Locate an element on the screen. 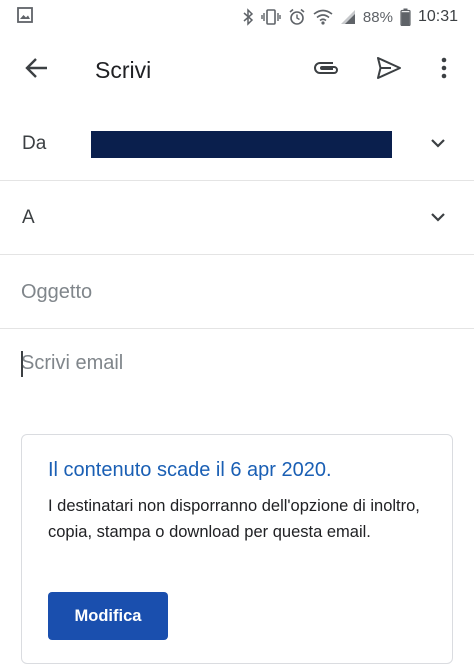 This screenshot has width=474, height=670. back-button is located at coordinates (37, 70).